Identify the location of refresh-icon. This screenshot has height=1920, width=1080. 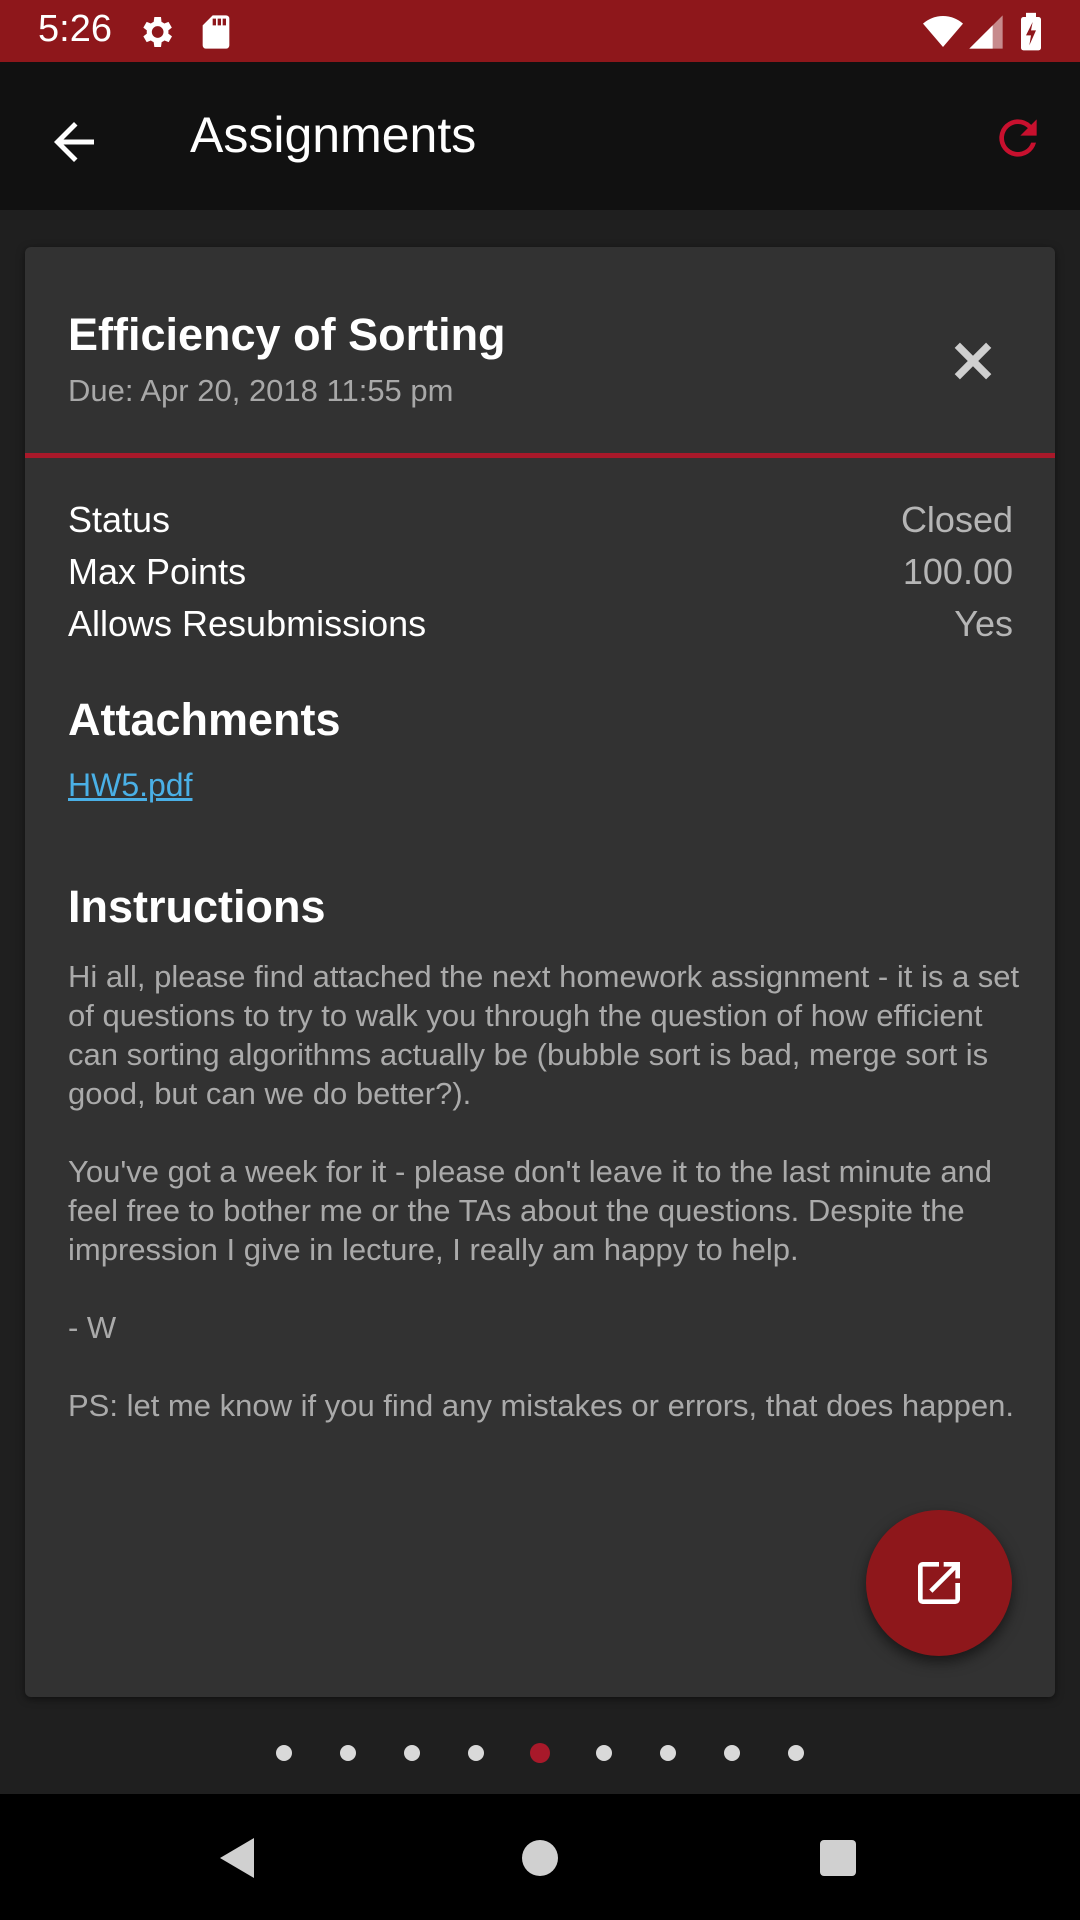
(1018, 138).